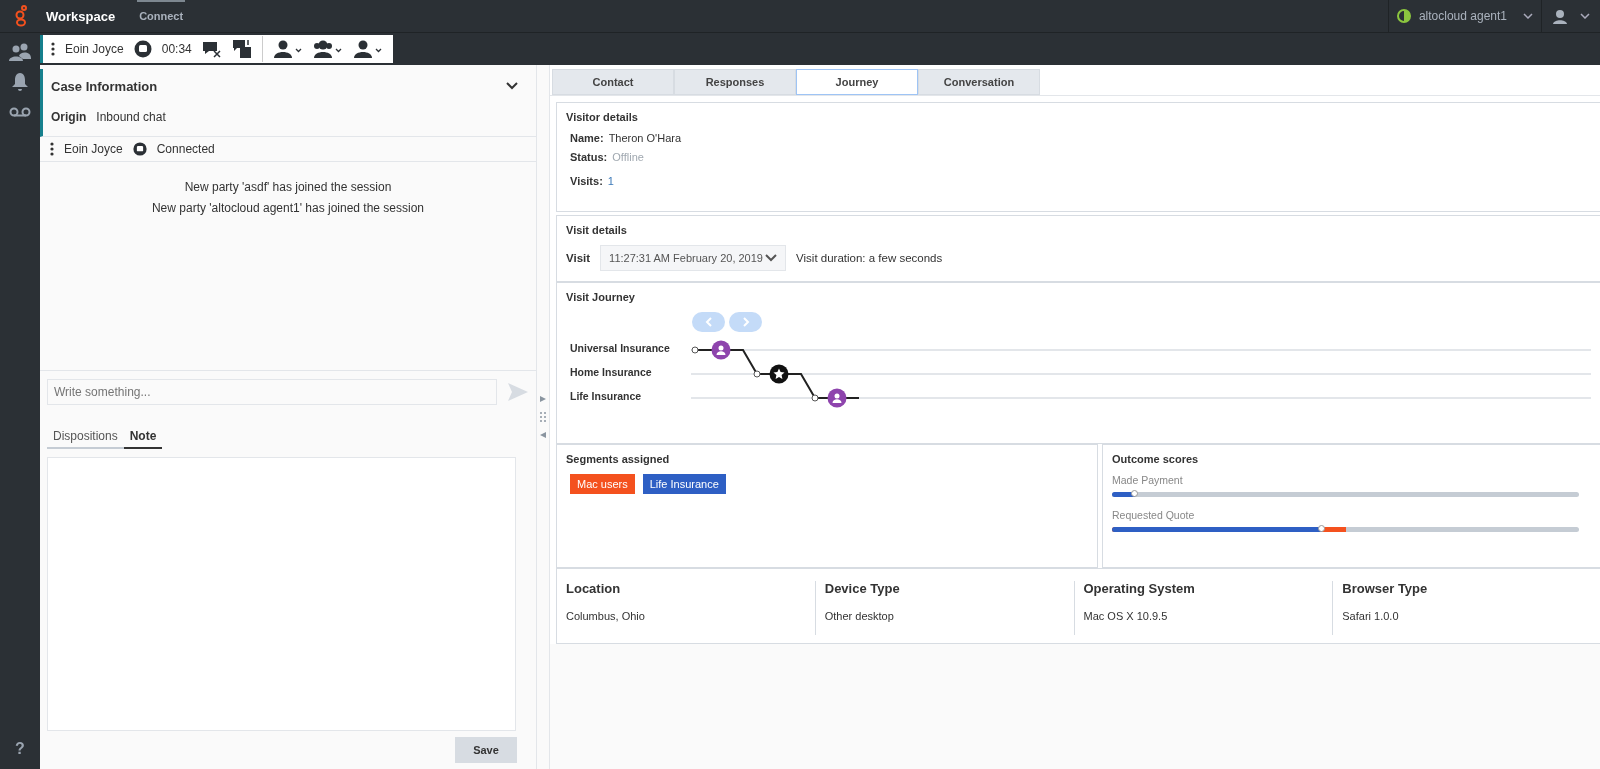 This screenshot has height=769, width=1600. Describe the element at coordinates (288, 208) in the screenshot. I see `system-message: New party 'altocloud agent1' has joined the session` at that location.